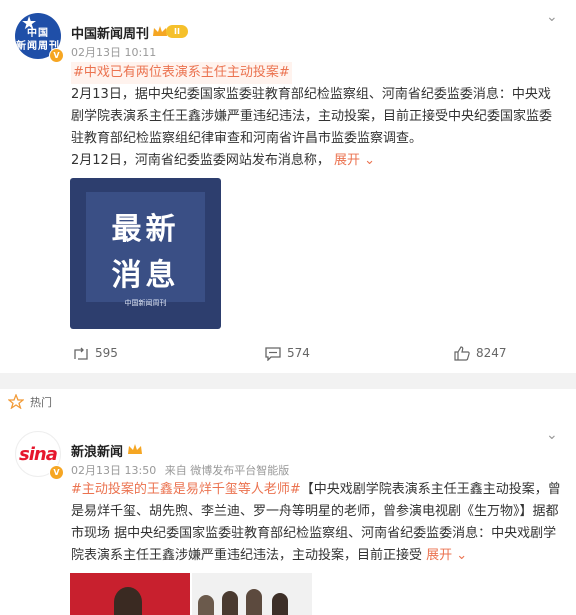 The image size is (576, 615). I want to click on image-caption: 中国新闻周刊, so click(145, 303).